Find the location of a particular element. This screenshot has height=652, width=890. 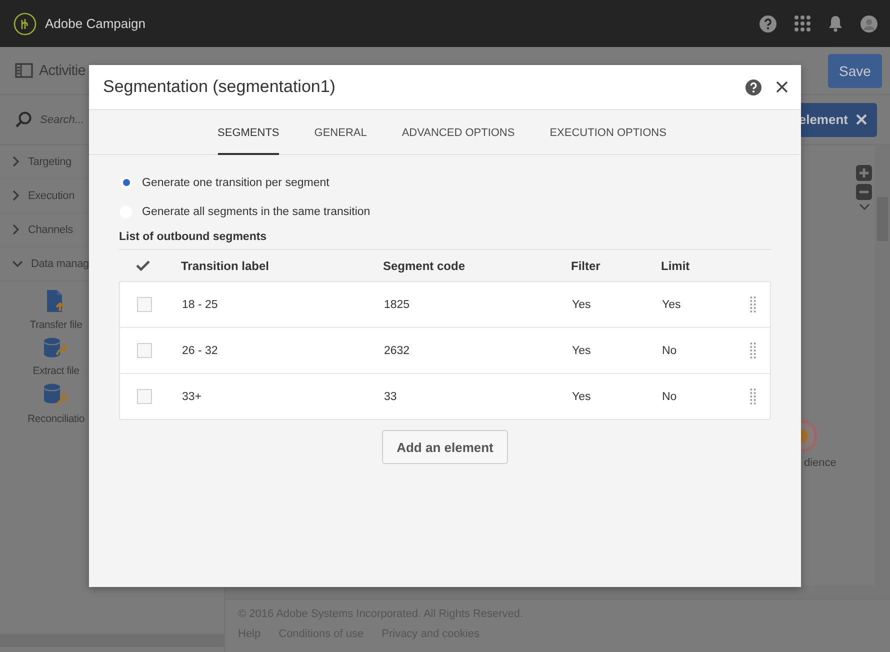

tab: SEGMENTS is located at coordinates (249, 132).